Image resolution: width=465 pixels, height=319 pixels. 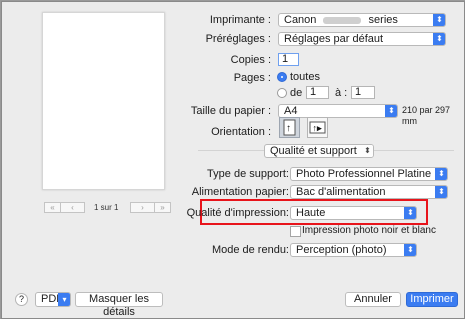 What do you see at coordinates (240, 20) in the screenshot?
I see `printer-label: Imprimante :` at bounding box center [240, 20].